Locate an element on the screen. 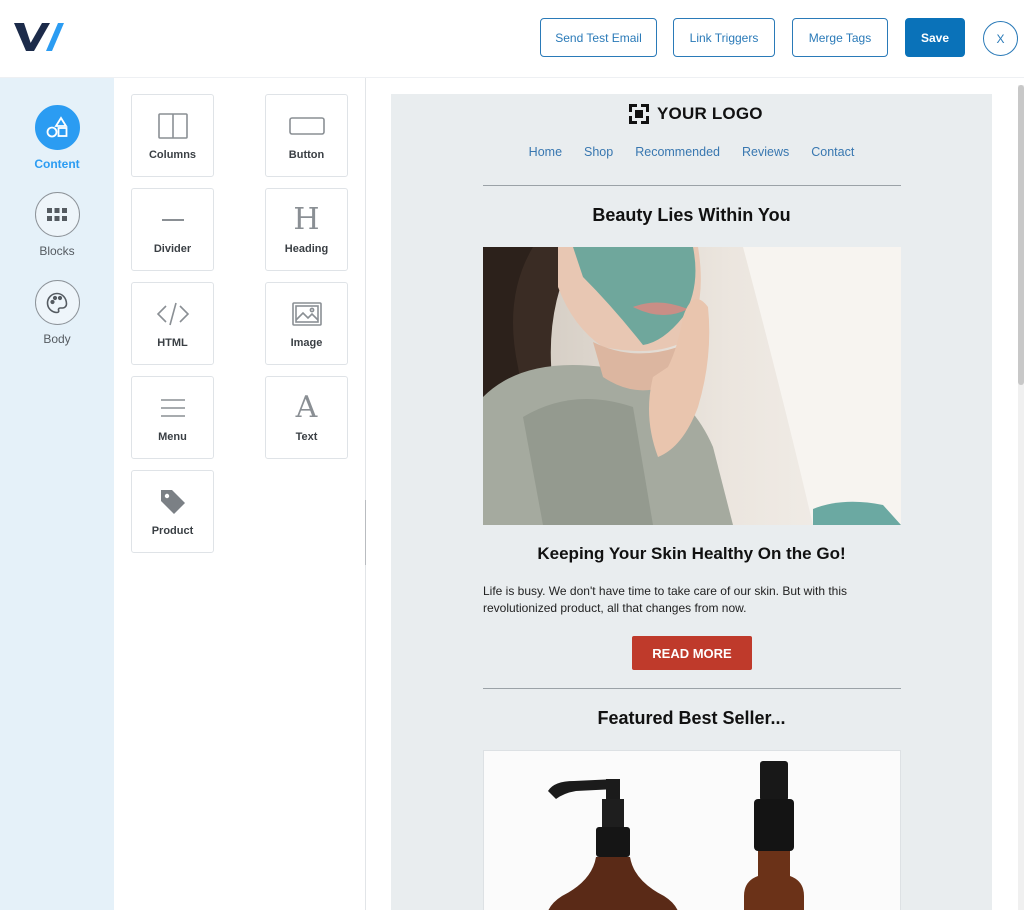 This screenshot has width=1024, height=910. divider-icon is located at coordinates (173, 220).